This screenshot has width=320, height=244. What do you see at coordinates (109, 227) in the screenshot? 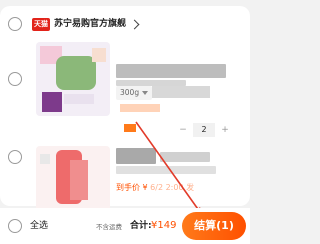
I see `shipping-note: 不含运费` at bounding box center [109, 227].